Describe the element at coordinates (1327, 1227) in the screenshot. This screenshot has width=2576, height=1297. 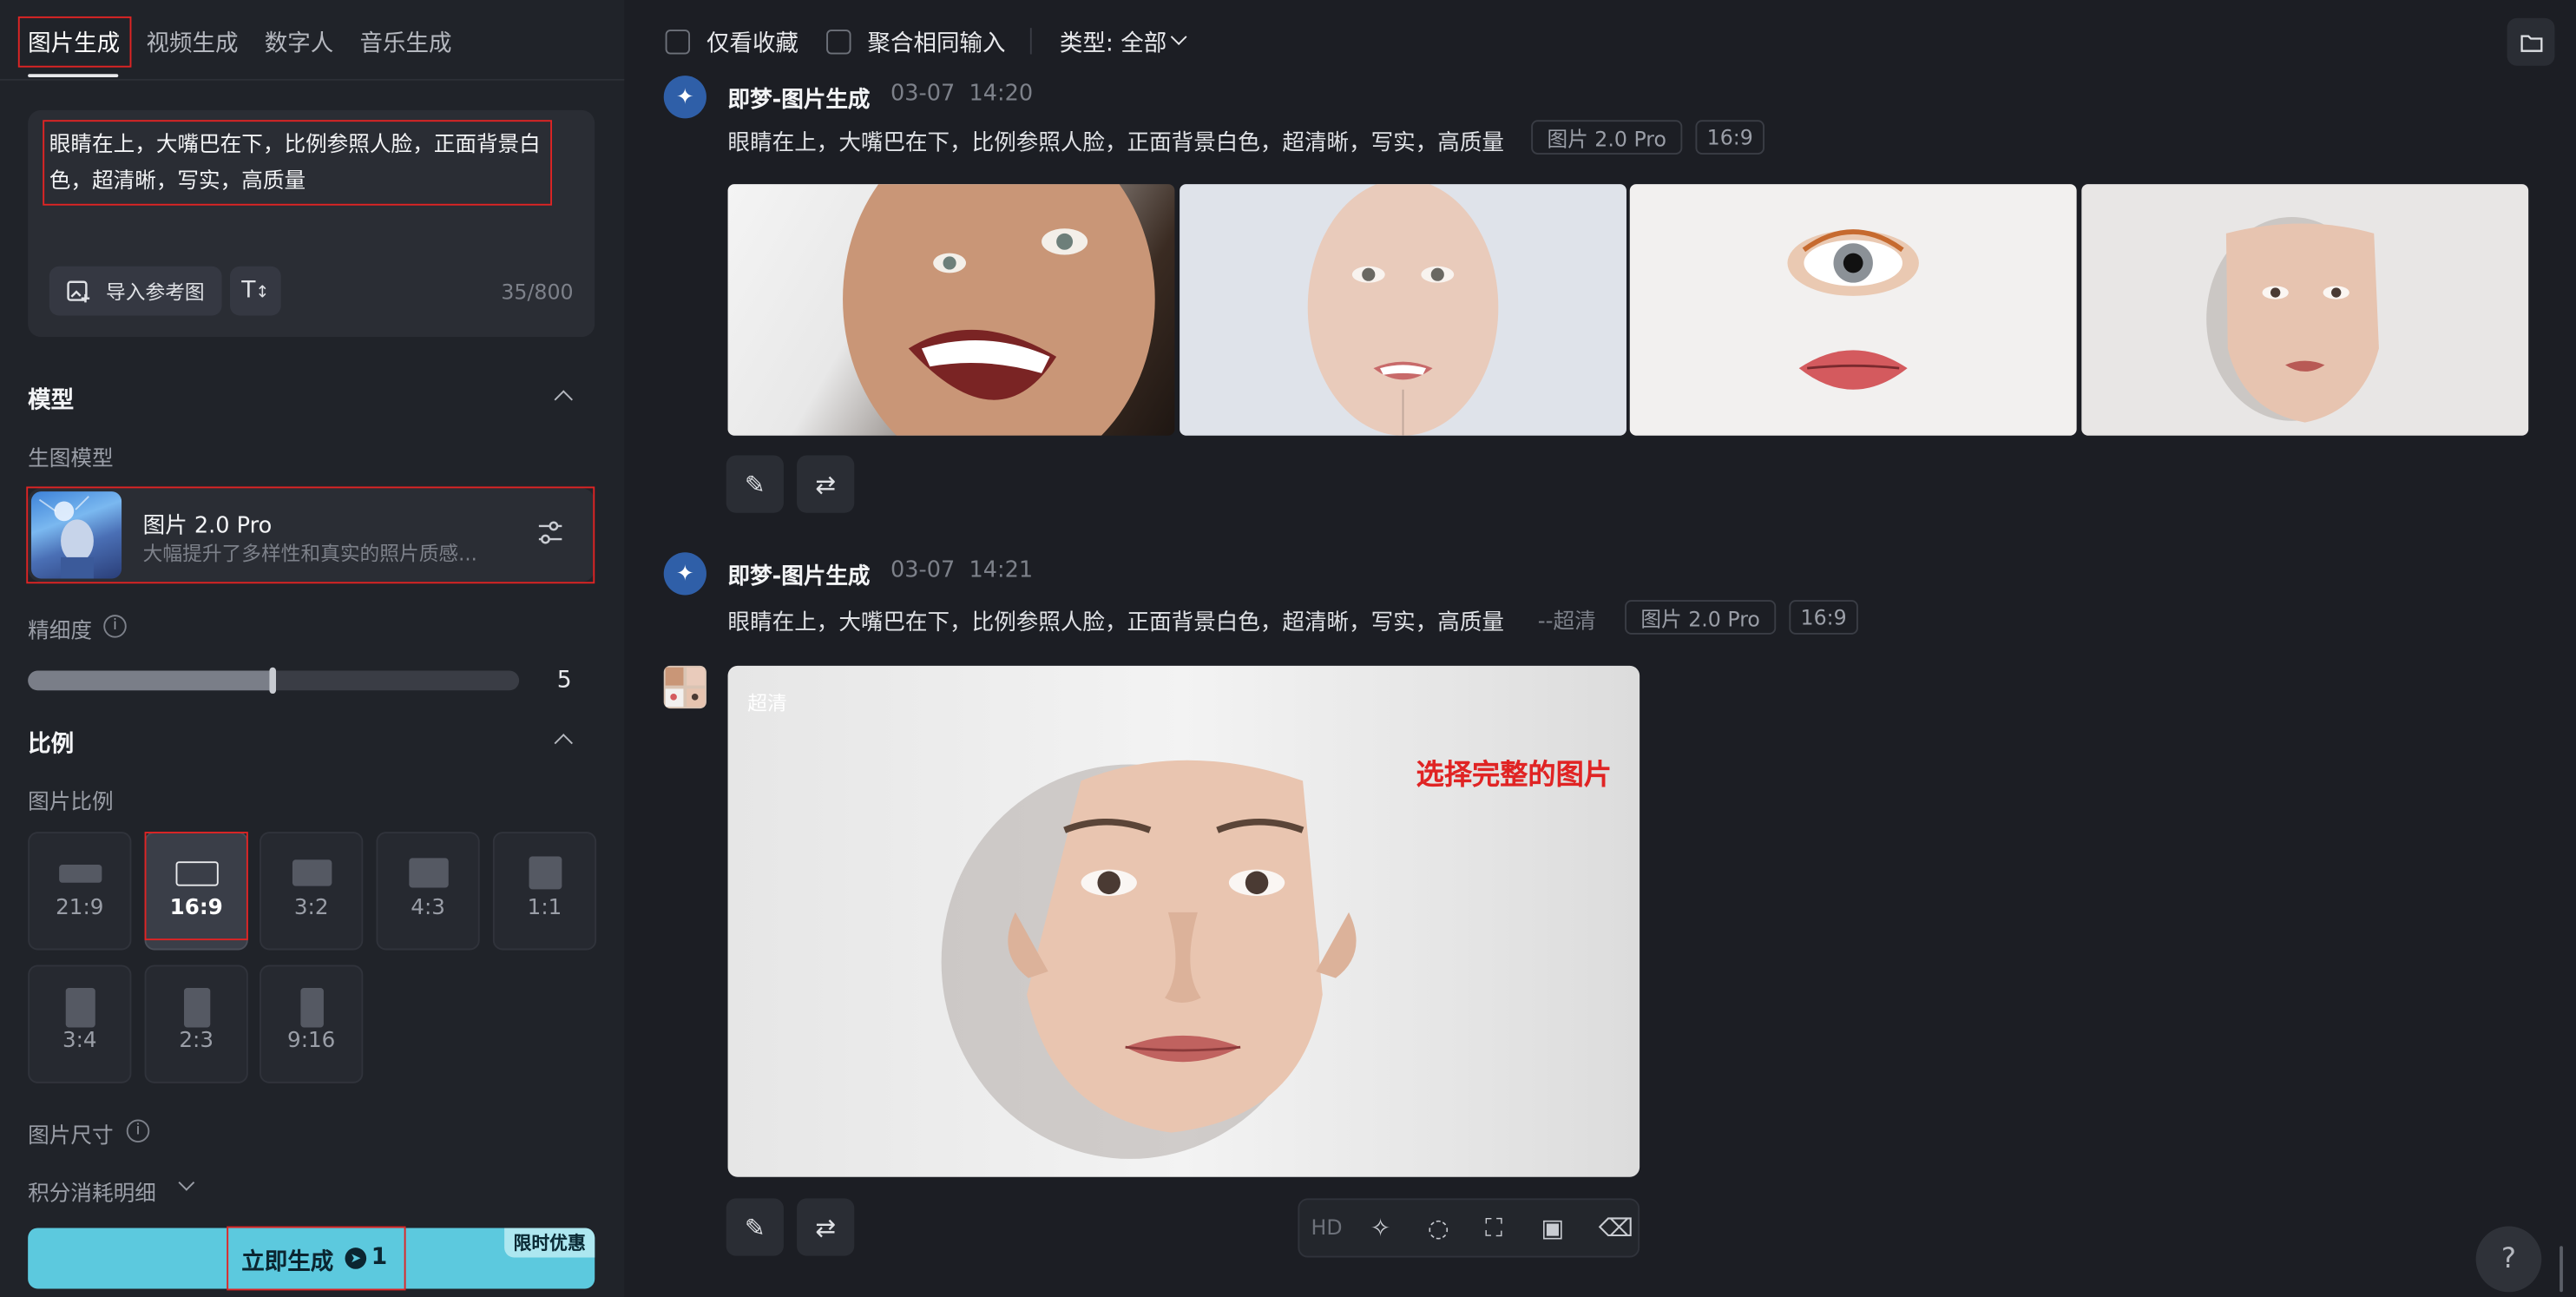
I see `hd-button: HD` at that location.